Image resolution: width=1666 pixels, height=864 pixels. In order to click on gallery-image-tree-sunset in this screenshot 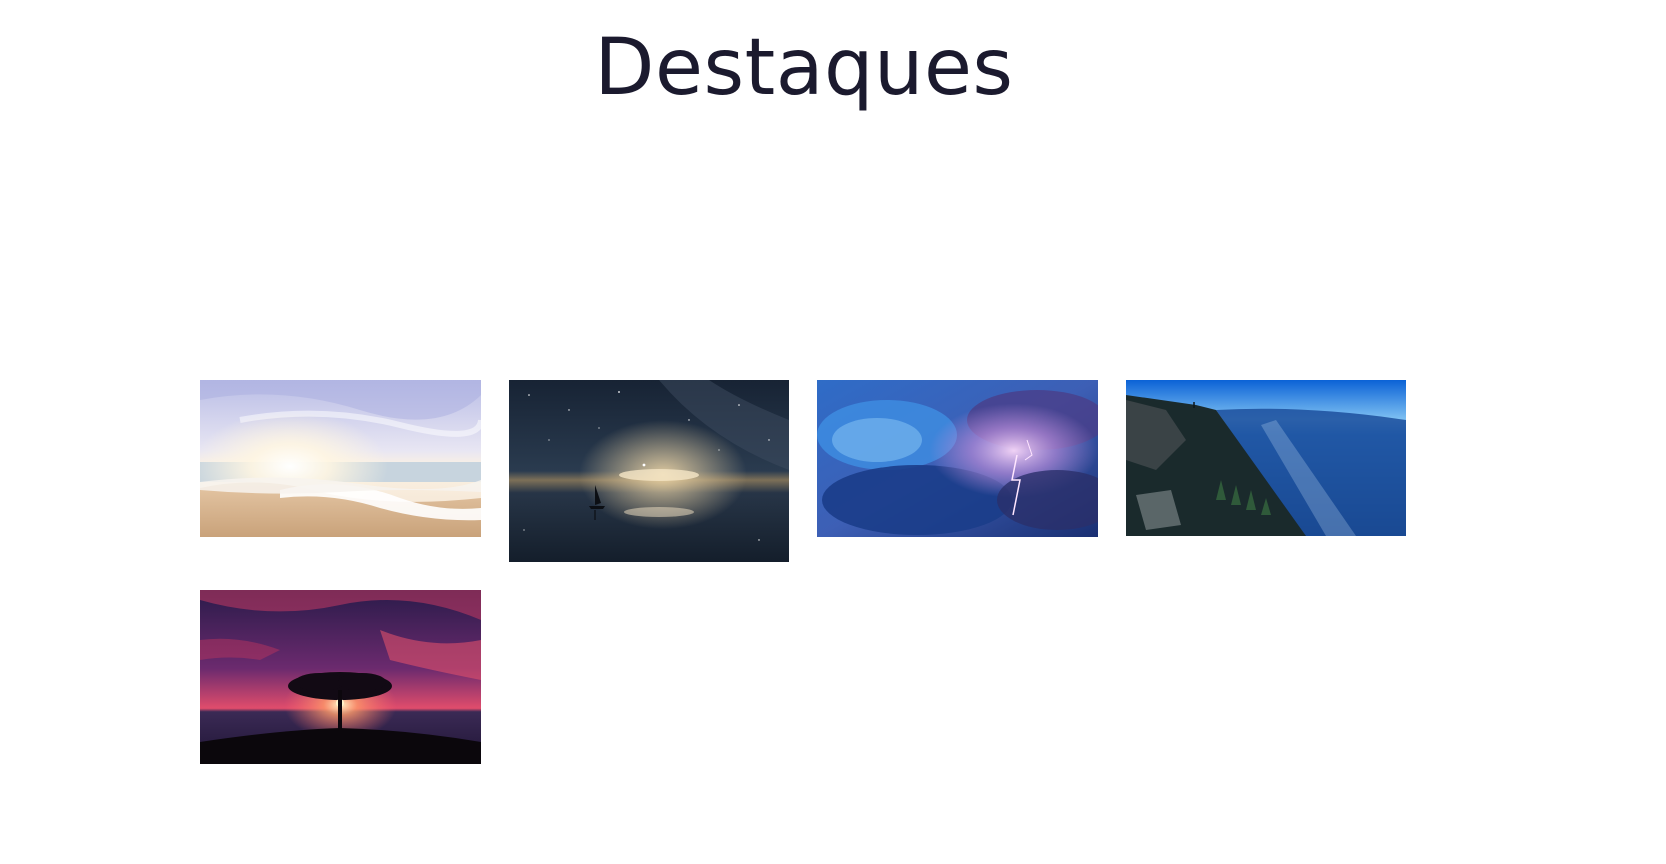, I will do `click(340, 677)`.